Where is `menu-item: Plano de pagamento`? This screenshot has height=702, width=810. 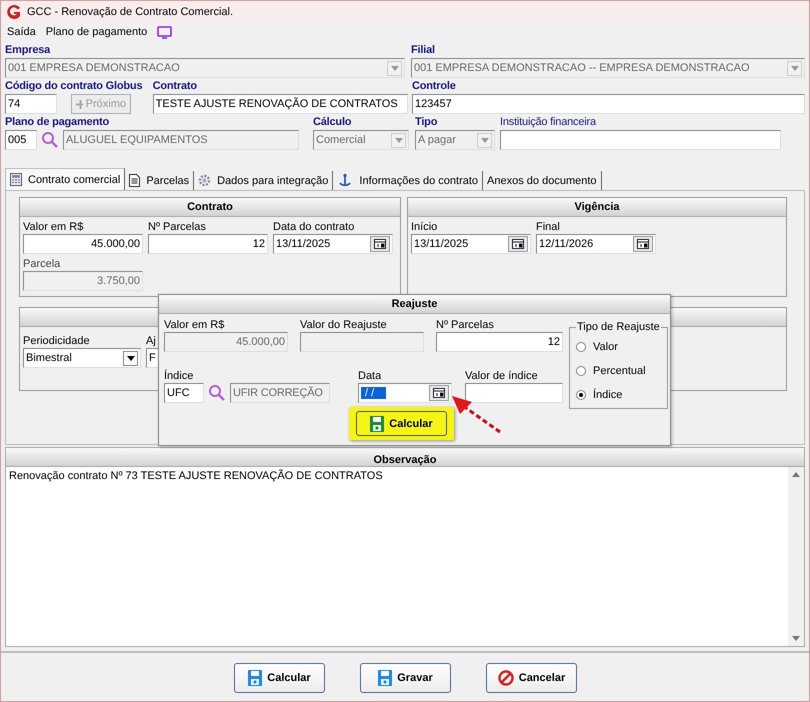 menu-item: Plano de pagamento is located at coordinates (97, 32).